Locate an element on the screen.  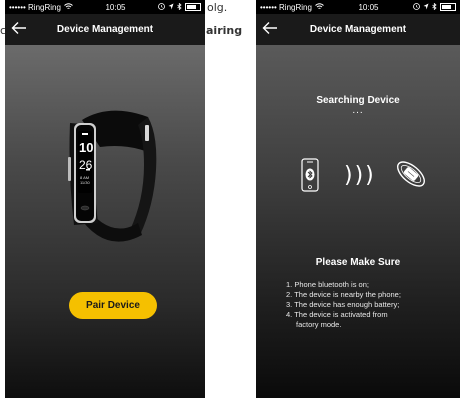
list-item: 3. The device has enough battery; is located at coordinates (343, 304).